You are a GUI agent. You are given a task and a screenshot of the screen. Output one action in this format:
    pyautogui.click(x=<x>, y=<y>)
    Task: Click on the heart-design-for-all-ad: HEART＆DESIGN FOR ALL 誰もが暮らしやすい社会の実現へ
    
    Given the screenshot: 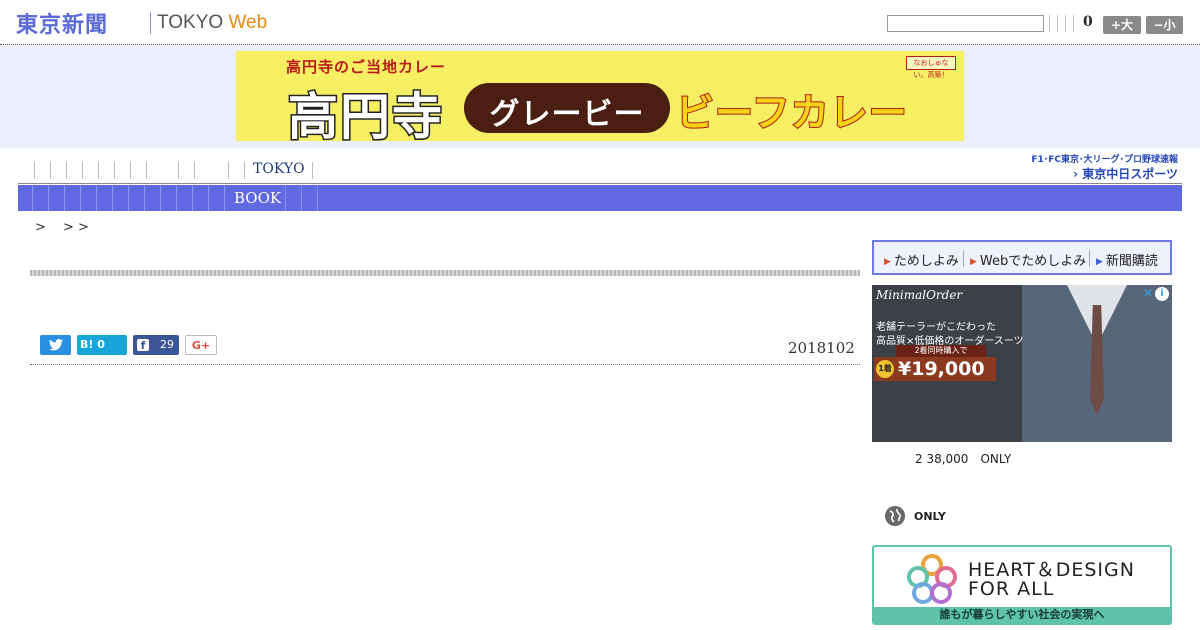 What is the action you would take?
    pyautogui.click(x=1022, y=585)
    